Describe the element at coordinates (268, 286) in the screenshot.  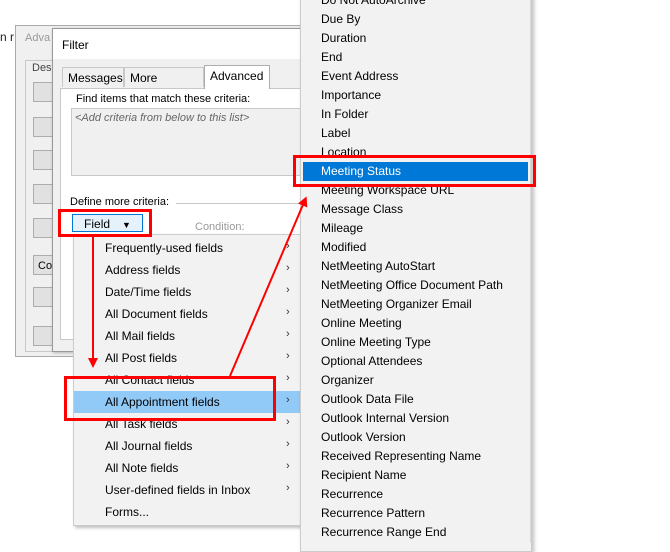
I see `arrow-appointment-to-meeting-status` at that location.